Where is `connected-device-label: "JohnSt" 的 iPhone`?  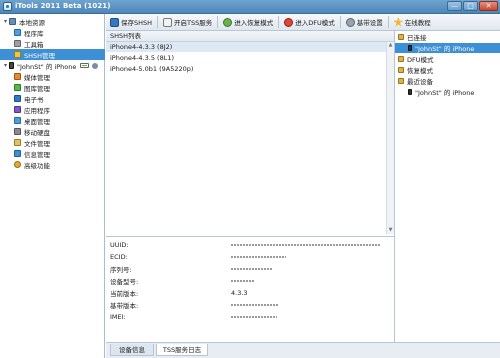
connected-device-label: "JohnSt" 的 iPhone is located at coordinates (445, 49).